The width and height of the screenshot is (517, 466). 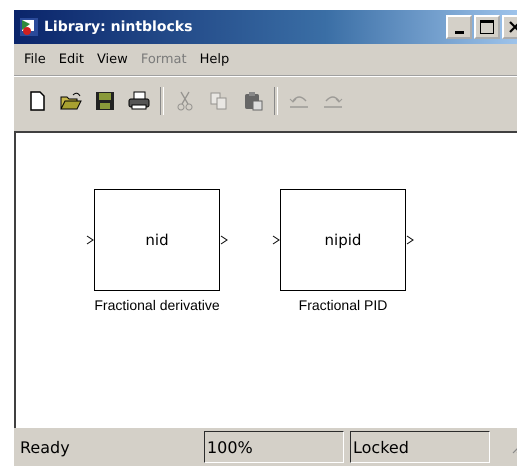 I want to click on block-name: nid, so click(x=157, y=240).